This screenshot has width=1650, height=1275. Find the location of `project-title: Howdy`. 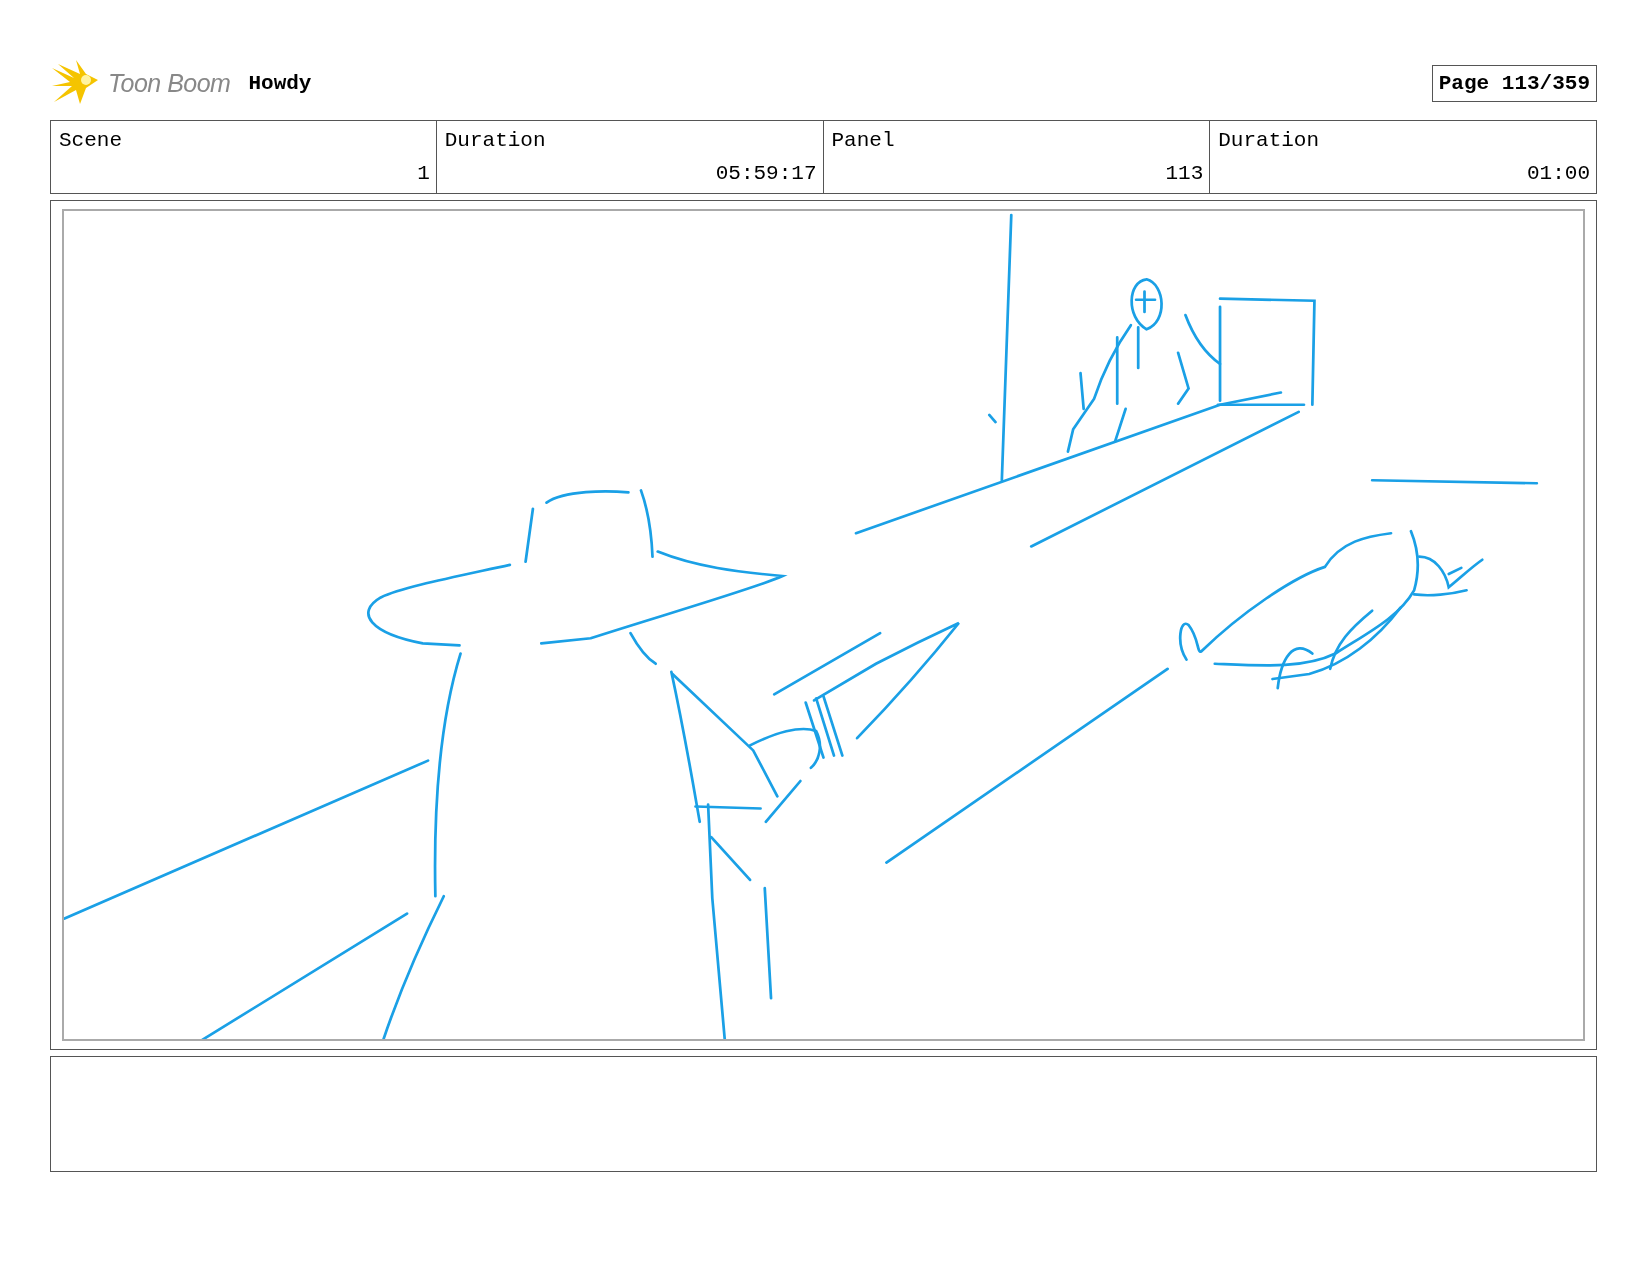

project-title: Howdy is located at coordinates (280, 83).